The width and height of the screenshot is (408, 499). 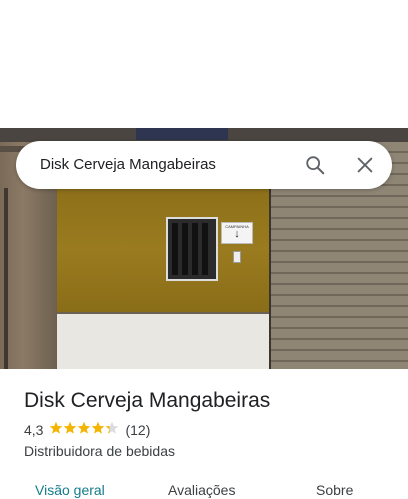 I want to click on tab-reviews: Avaliações, so click(x=201, y=490).